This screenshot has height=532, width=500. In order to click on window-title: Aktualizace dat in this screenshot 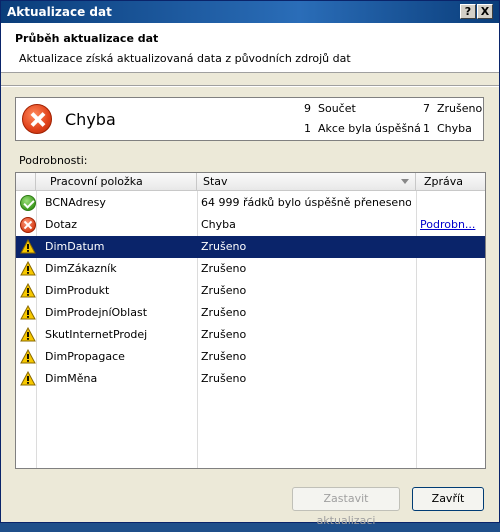, I will do `click(59, 12)`.